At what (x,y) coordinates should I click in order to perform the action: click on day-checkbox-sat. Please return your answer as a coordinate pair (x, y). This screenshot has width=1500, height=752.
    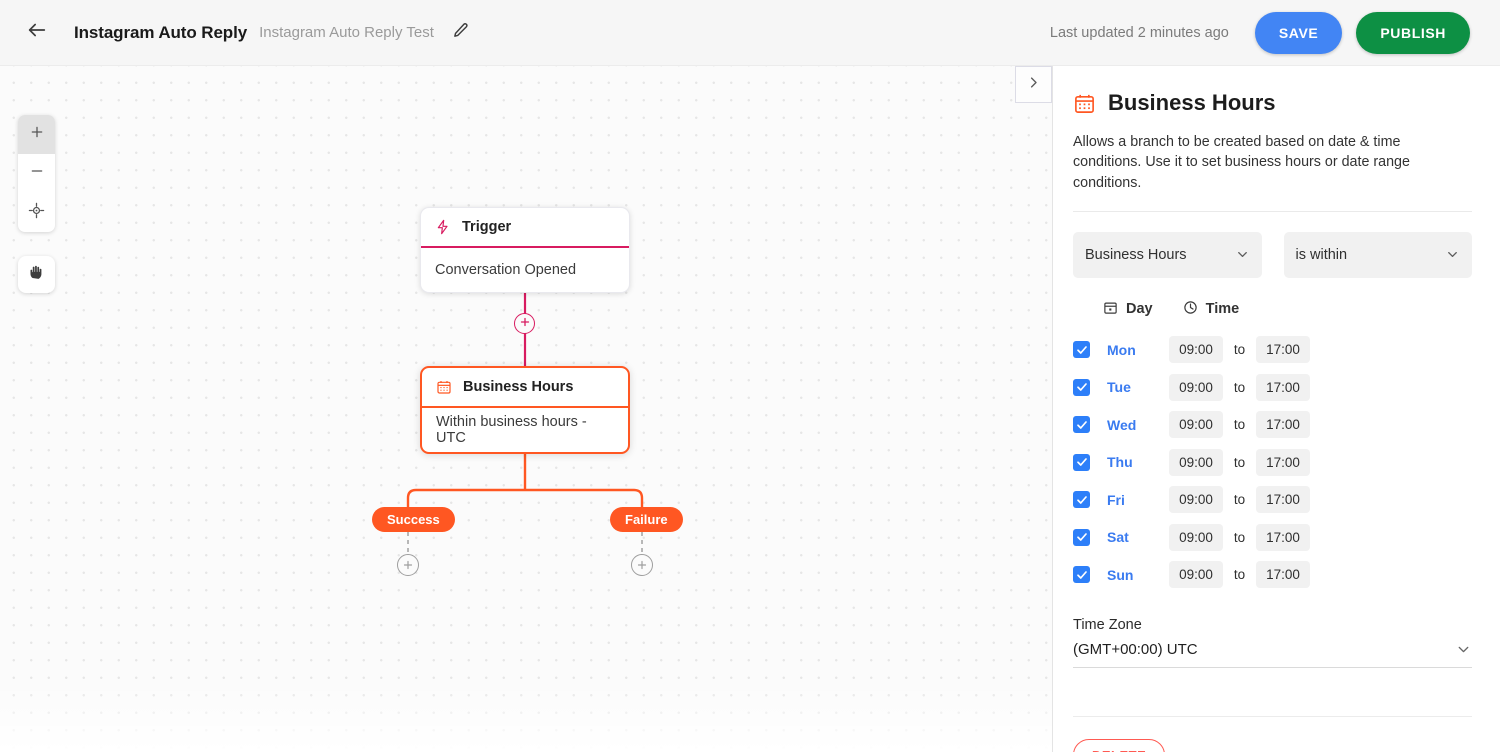
    Looking at the image, I should click on (1081, 537).